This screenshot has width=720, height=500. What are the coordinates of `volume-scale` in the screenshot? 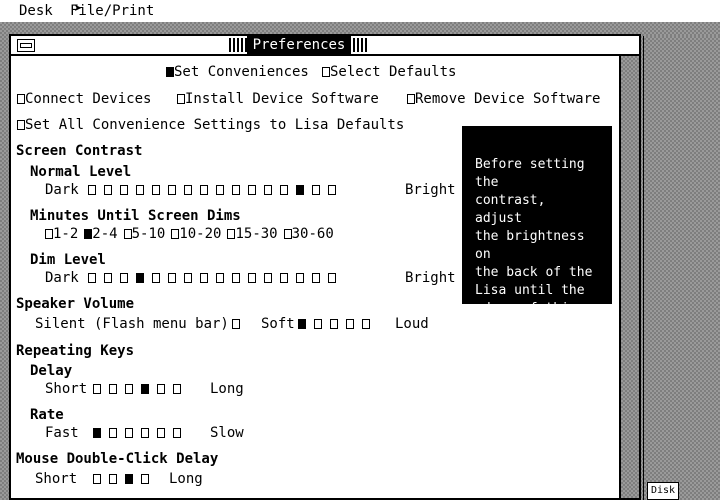 It's located at (338, 324).